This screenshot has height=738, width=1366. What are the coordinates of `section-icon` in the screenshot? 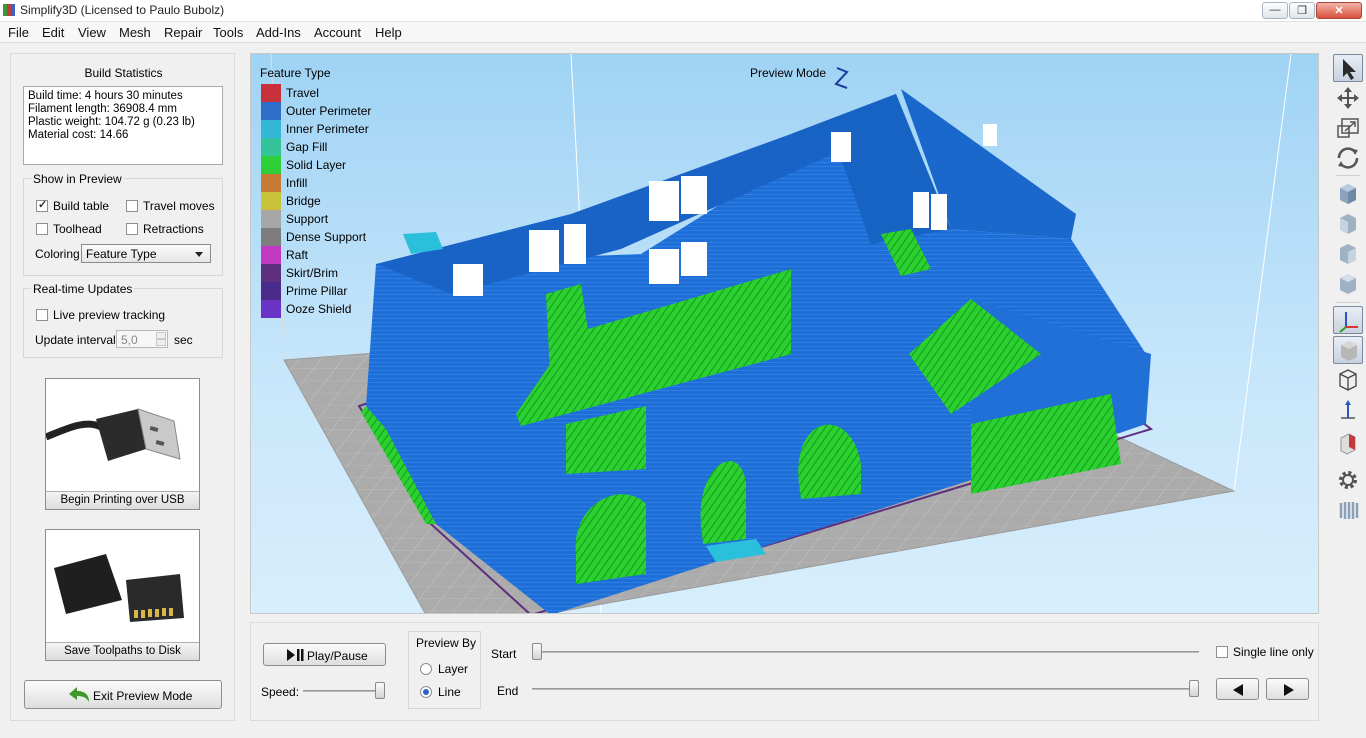 It's located at (1348, 444).